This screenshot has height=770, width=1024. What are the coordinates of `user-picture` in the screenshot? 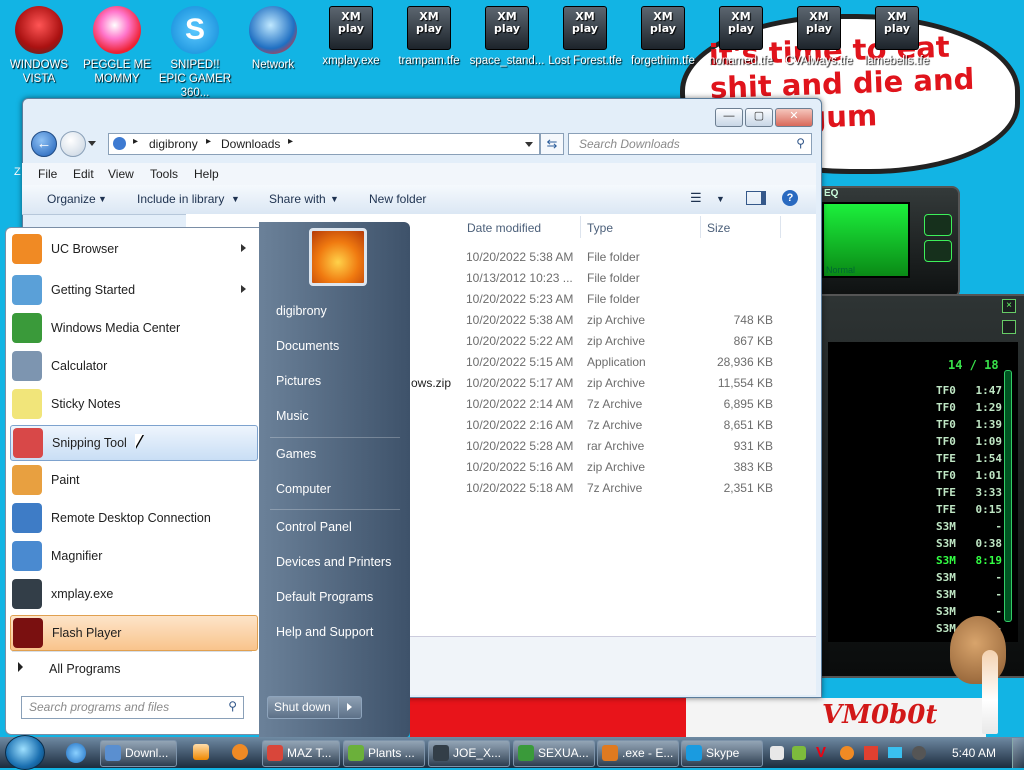 It's located at (338, 257).